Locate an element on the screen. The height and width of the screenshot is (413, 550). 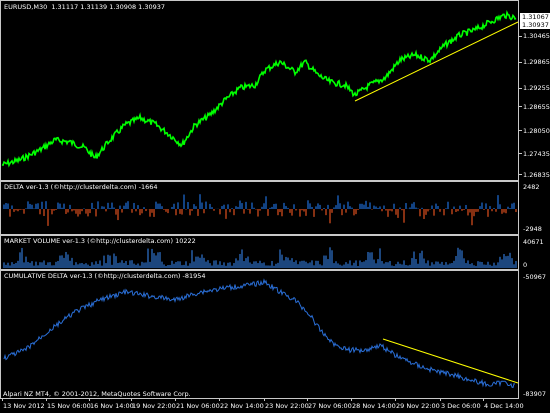
time-axis-label: 4 Dec 14:00 is located at coordinates (504, 406).